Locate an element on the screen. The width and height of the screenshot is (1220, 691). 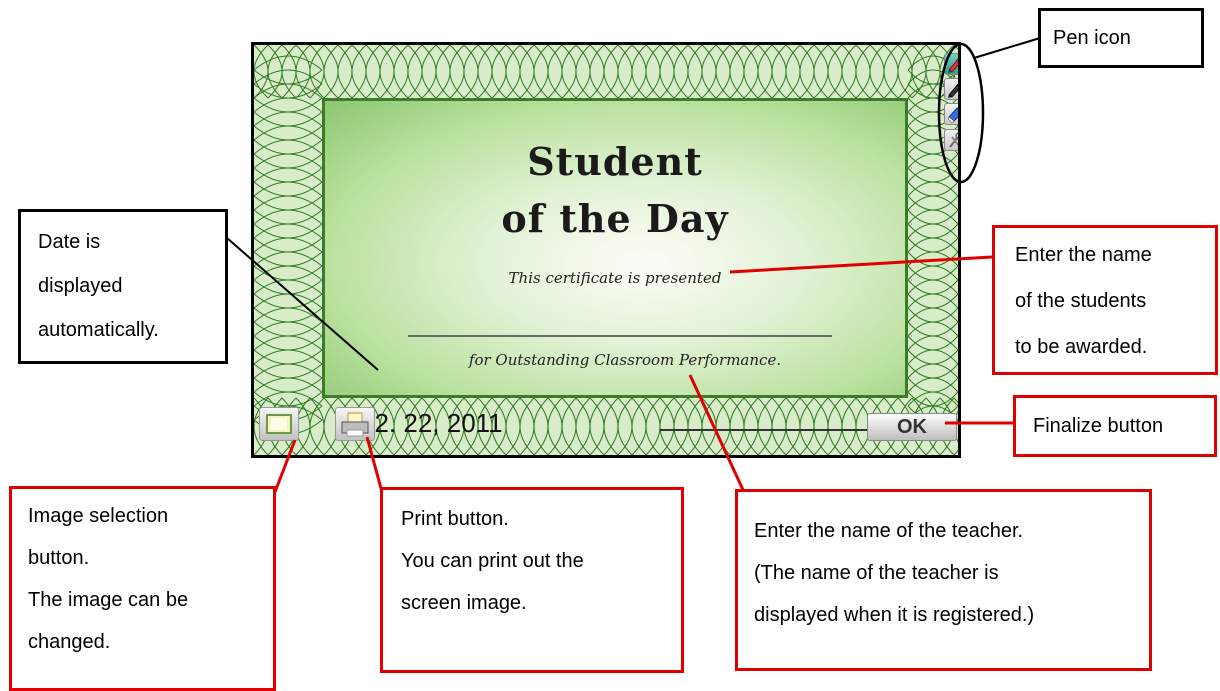
pen-2-button: 2 is located at coordinates (952, 89).